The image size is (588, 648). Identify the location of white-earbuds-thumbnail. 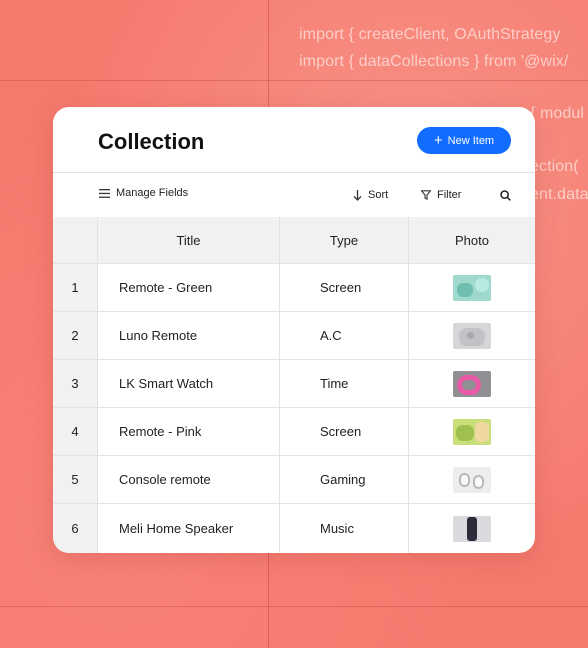
(472, 479).